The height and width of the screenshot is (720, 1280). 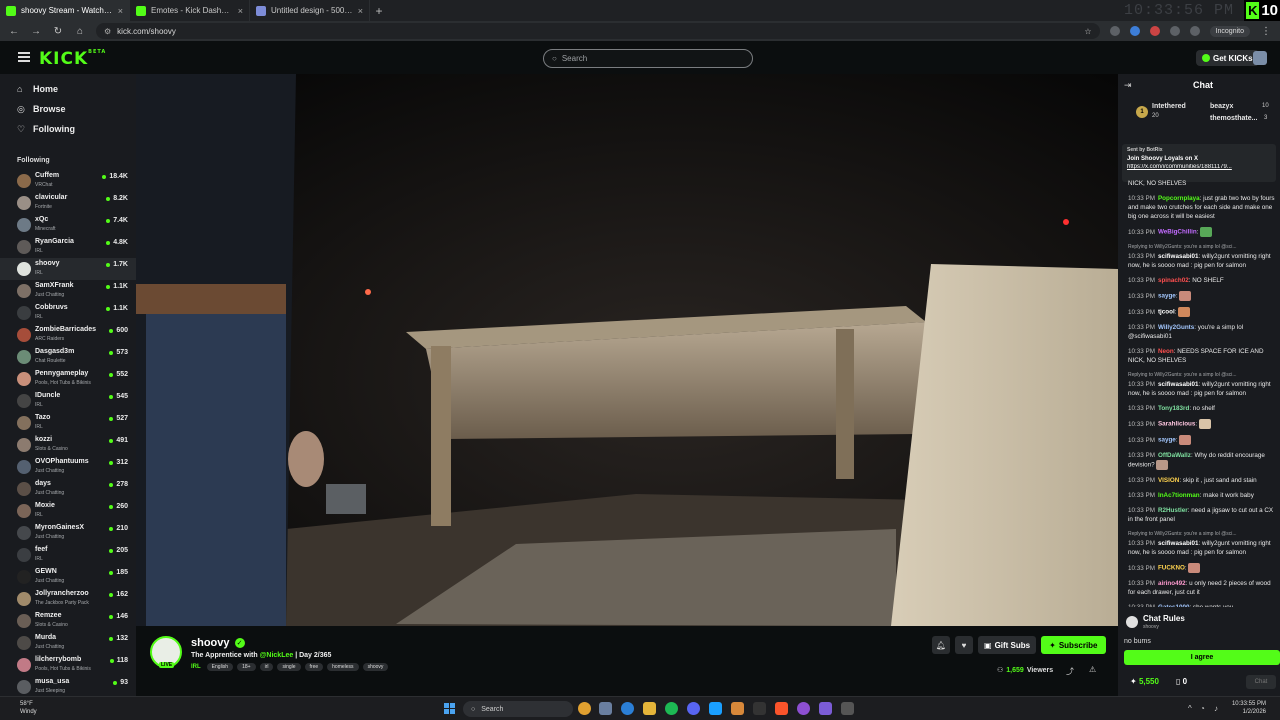 I want to click on sidebar-channel: Tazo IRL 527, so click(x=68, y=423).